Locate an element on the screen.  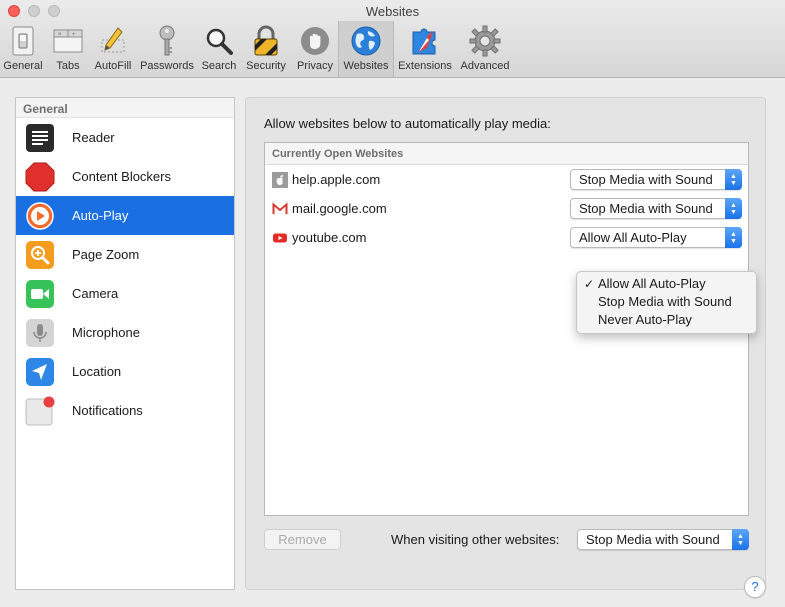
toolbar-label: Security is located at coordinates (266, 66).